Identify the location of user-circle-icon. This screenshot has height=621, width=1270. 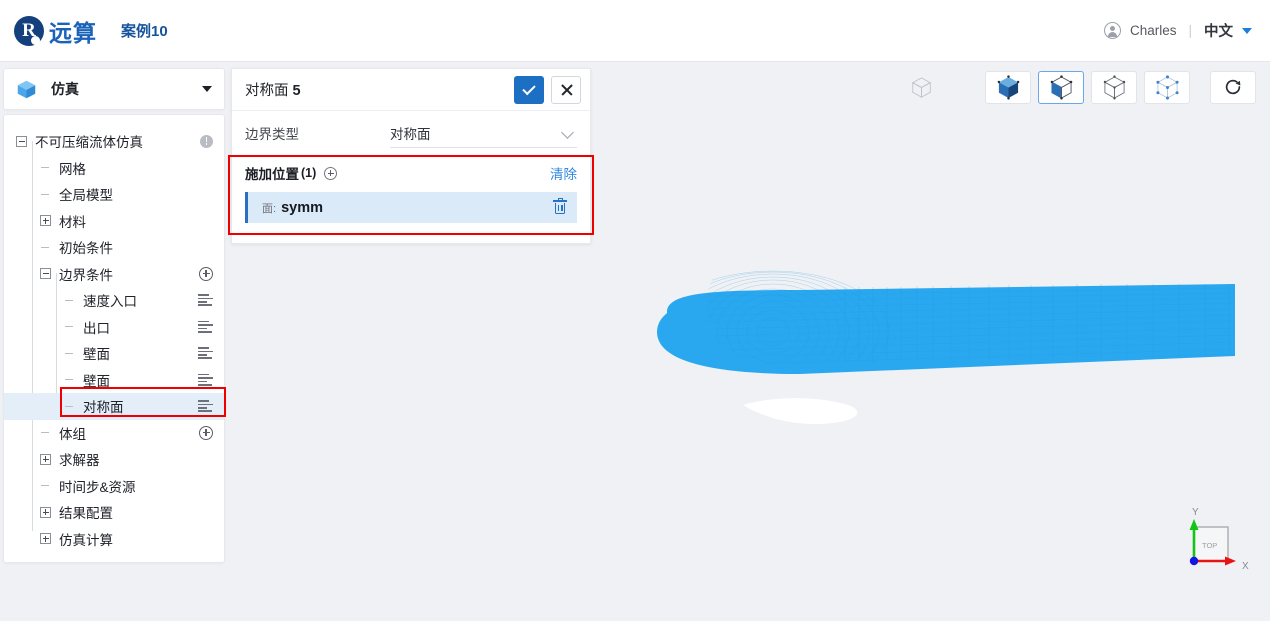
(1112, 30).